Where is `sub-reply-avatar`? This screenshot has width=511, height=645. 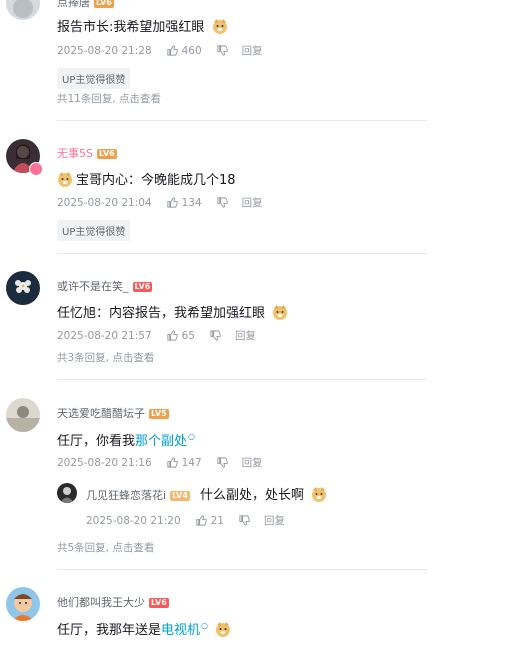
sub-reply-avatar is located at coordinates (67, 493).